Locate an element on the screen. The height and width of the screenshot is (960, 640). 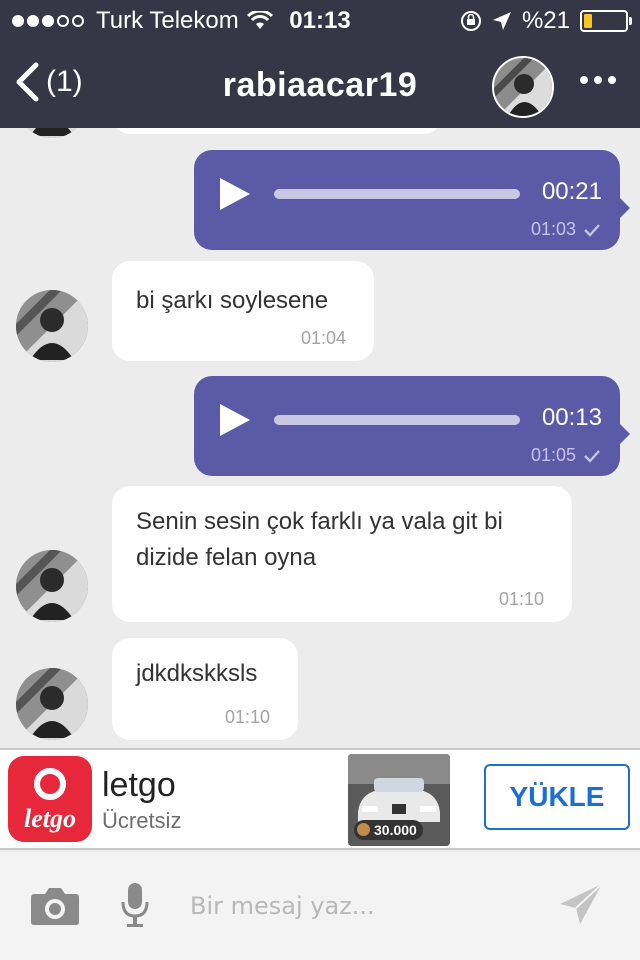
contact-avatar is located at coordinates (523, 87).